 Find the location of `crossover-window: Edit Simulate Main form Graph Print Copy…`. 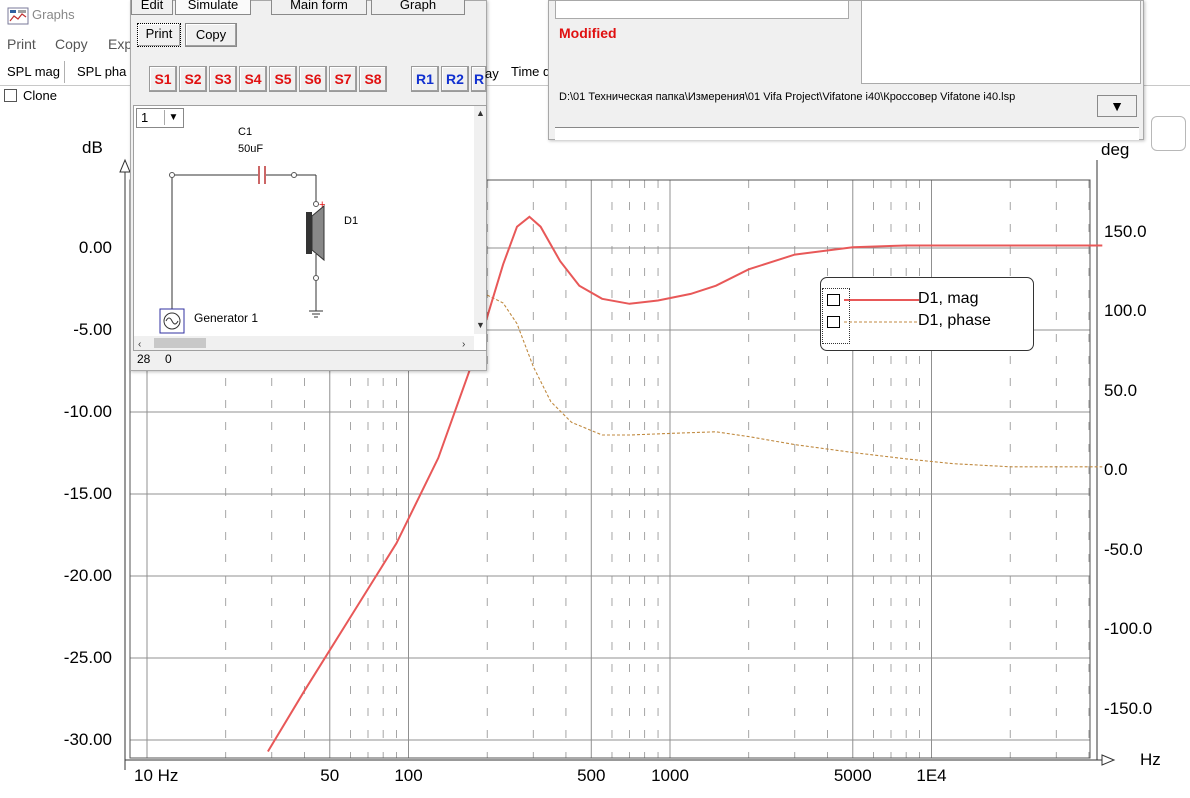

crossover-window: Edit Simulate Main form Graph Print Copy… is located at coordinates (308, 185).